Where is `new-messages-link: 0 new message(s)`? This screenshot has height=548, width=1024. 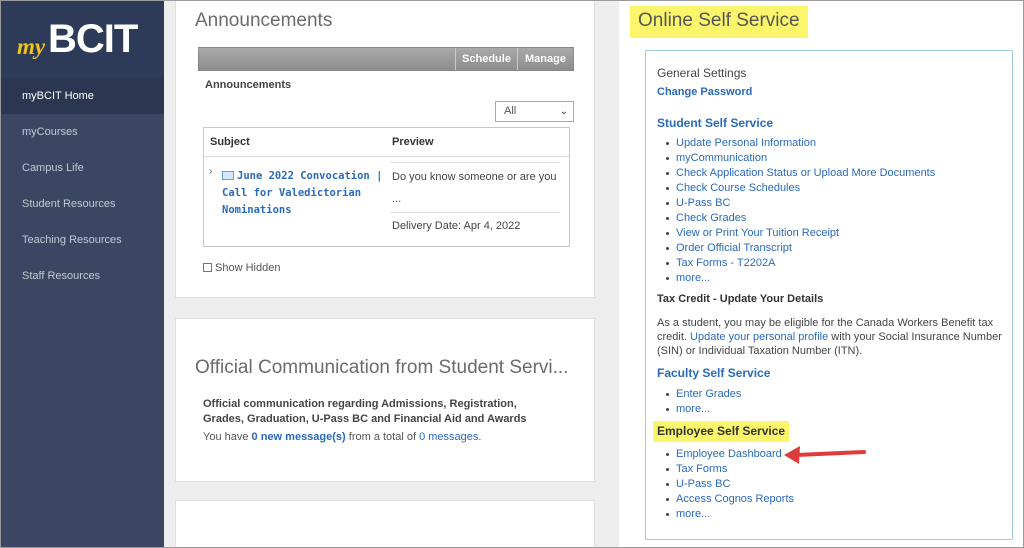 new-messages-link: 0 new message(s) is located at coordinates (299, 437).